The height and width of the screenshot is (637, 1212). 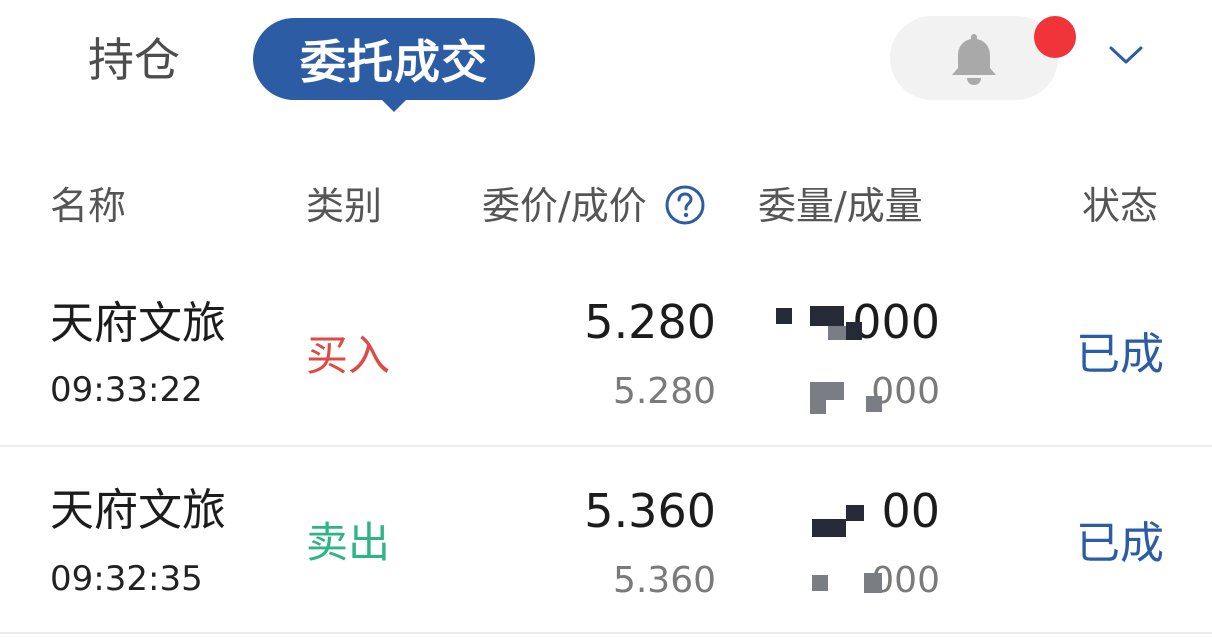 I want to click on order-side-sell: 卖出, so click(x=348, y=542).